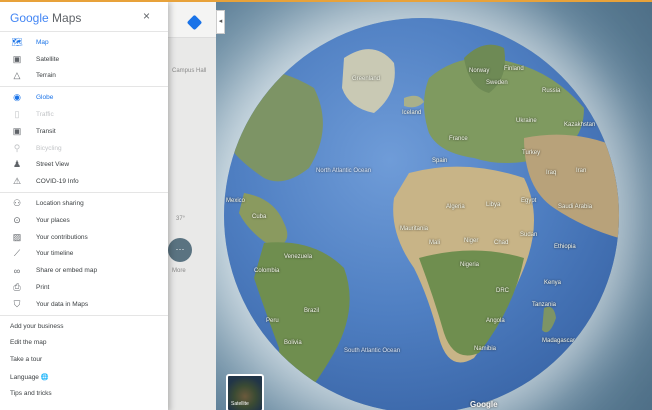  I want to click on menu-item-location-sharing: ⚇ Location sharing, so click(84, 203).